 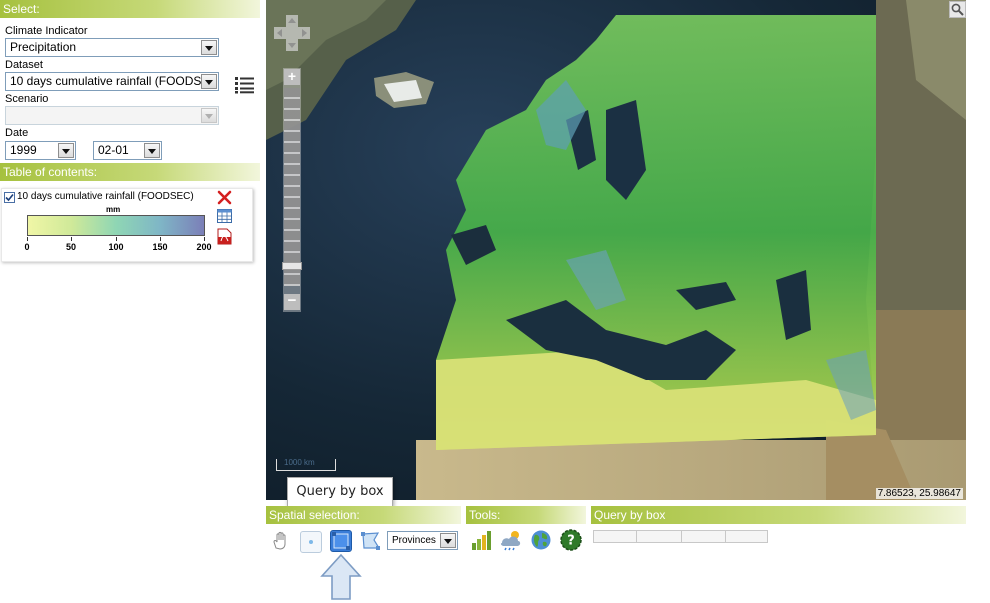 I want to click on region-select: Provinces, so click(x=422, y=540).